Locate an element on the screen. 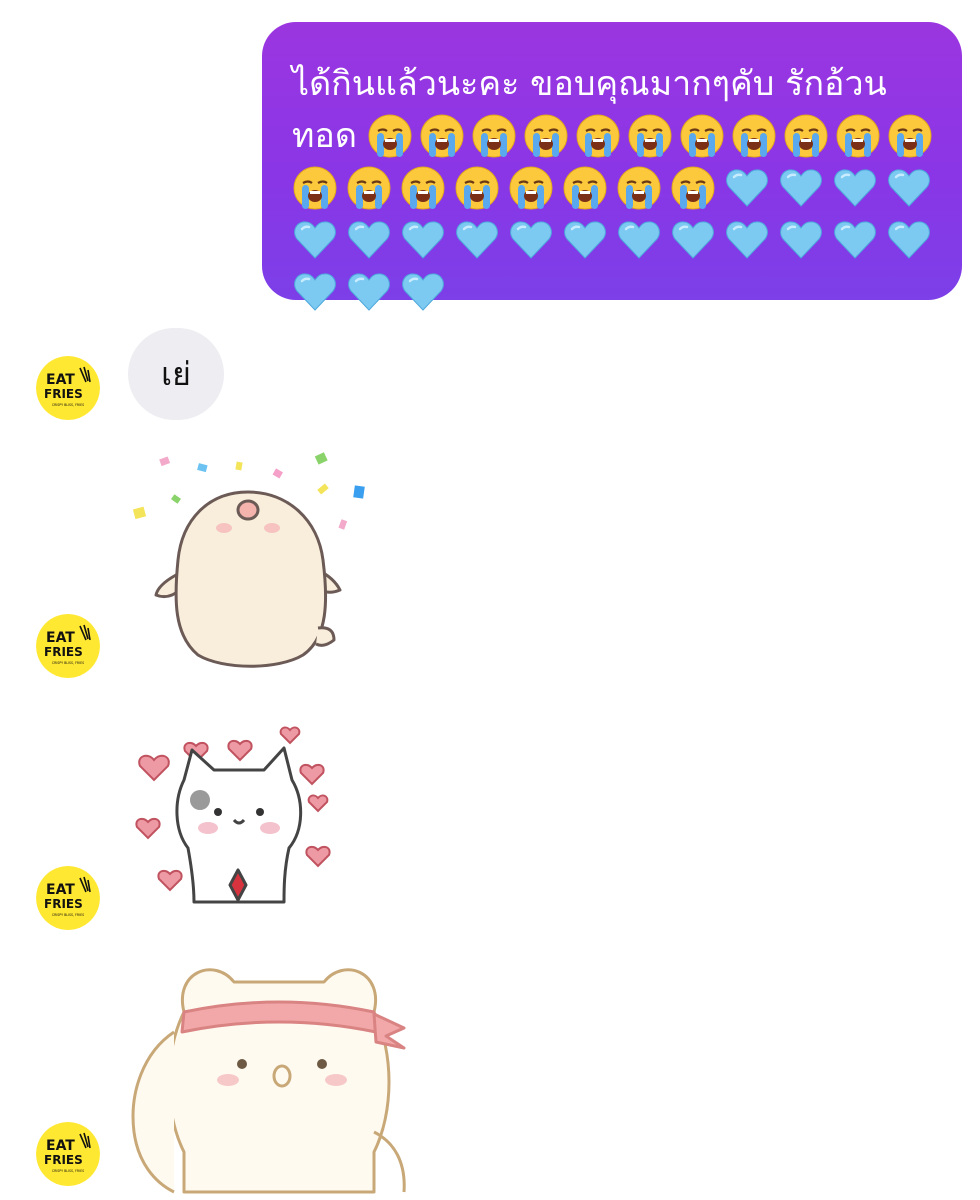 This screenshot has height=1200, width=980. outgoing-message-text-line2: ทอด is located at coordinates (324, 136).